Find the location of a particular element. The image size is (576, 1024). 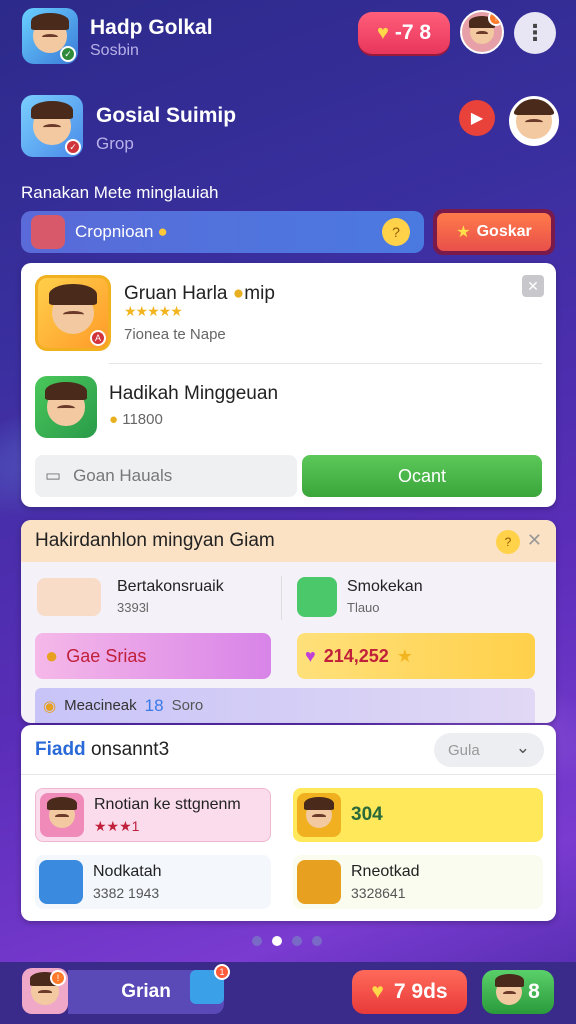

star-icon: ★ is located at coordinates (463, 232).